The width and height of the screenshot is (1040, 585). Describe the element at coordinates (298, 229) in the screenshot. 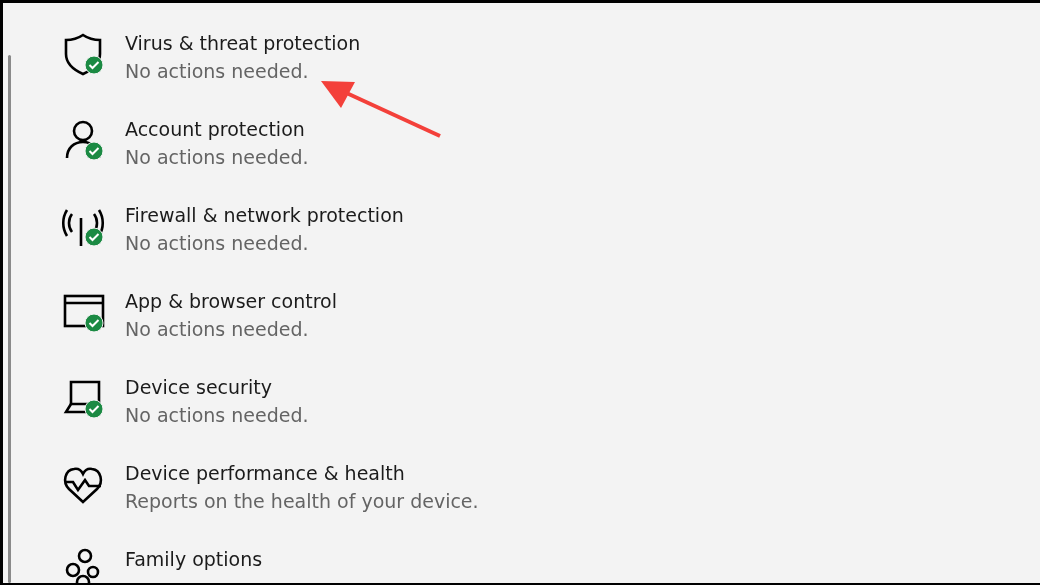

I see `security-item: Firewall & network protection No actions needed.` at that location.